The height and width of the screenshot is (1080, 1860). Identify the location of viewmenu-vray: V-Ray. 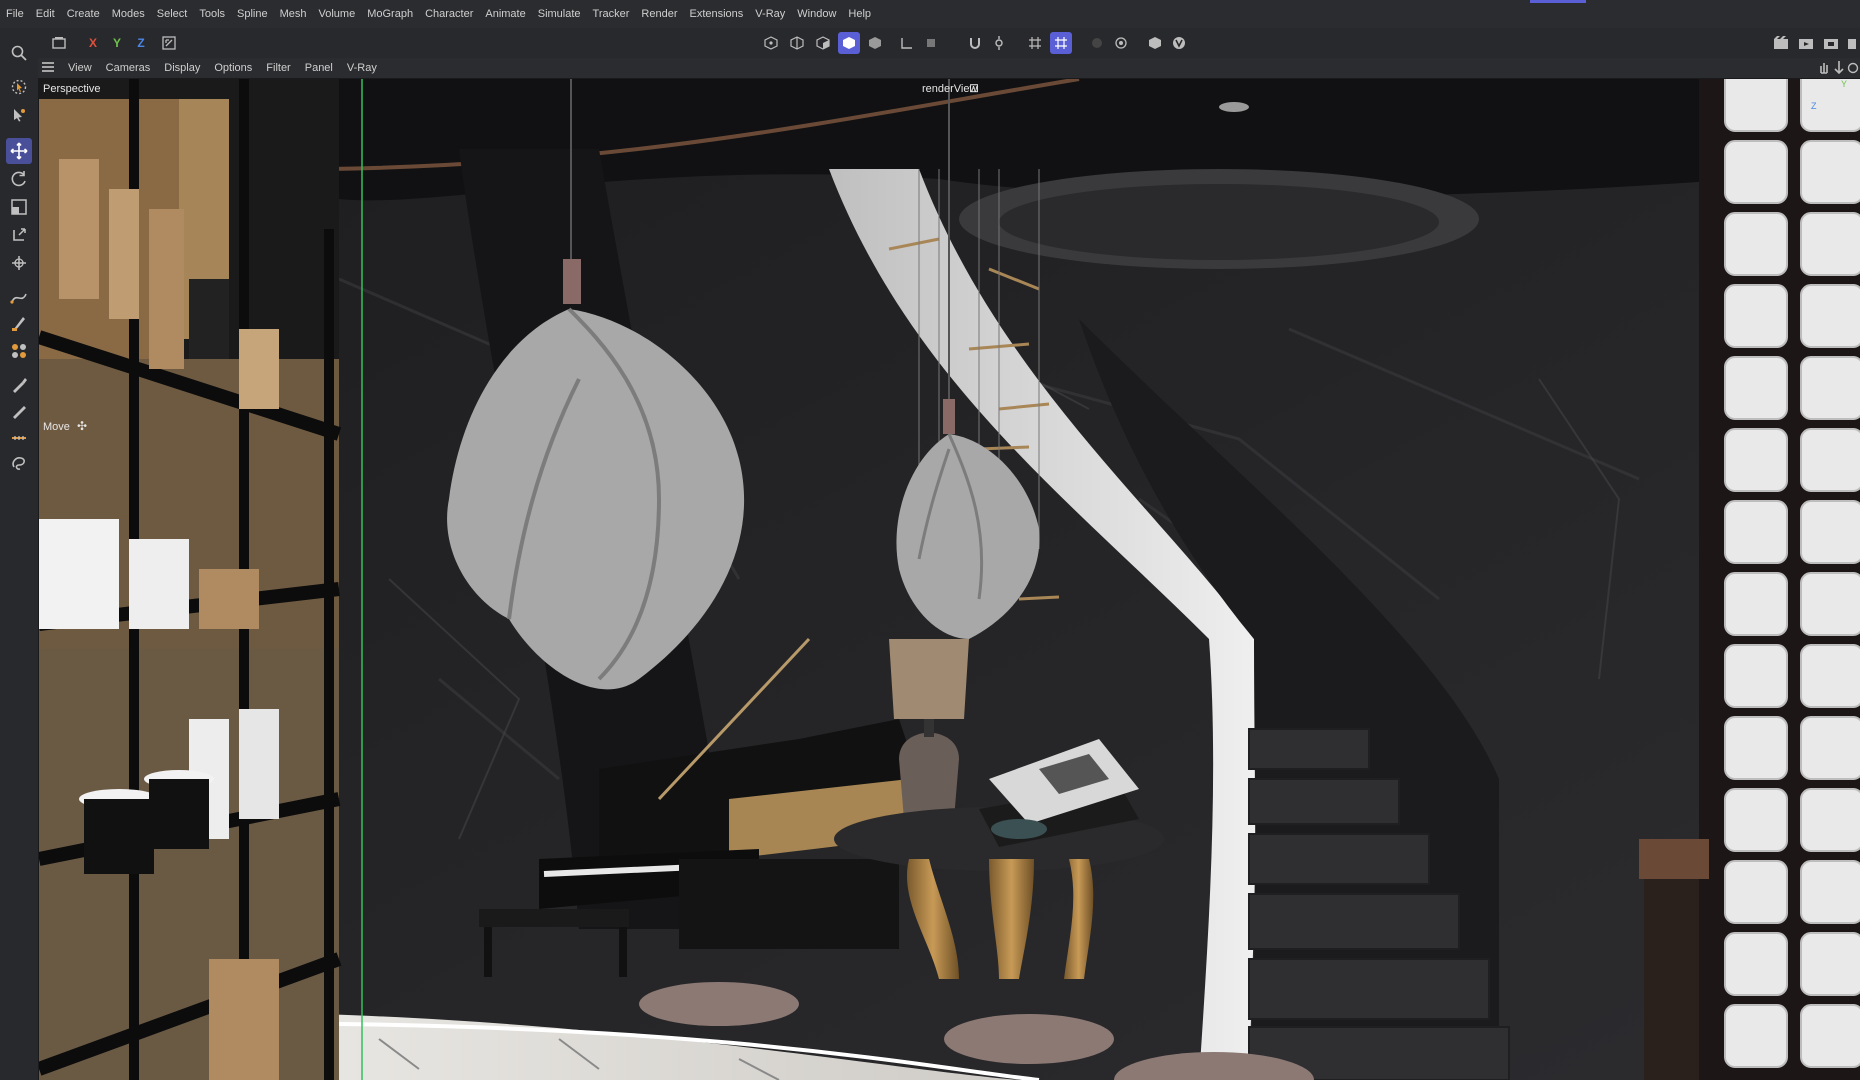
(362, 68).